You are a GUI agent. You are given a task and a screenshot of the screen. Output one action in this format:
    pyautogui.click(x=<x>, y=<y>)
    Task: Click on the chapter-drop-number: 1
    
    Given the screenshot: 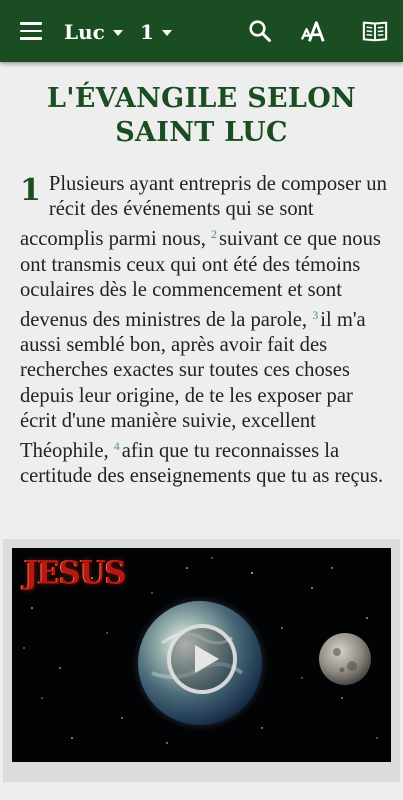 What is the action you would take?
    pyautogui.click(x=30, y=190)
    